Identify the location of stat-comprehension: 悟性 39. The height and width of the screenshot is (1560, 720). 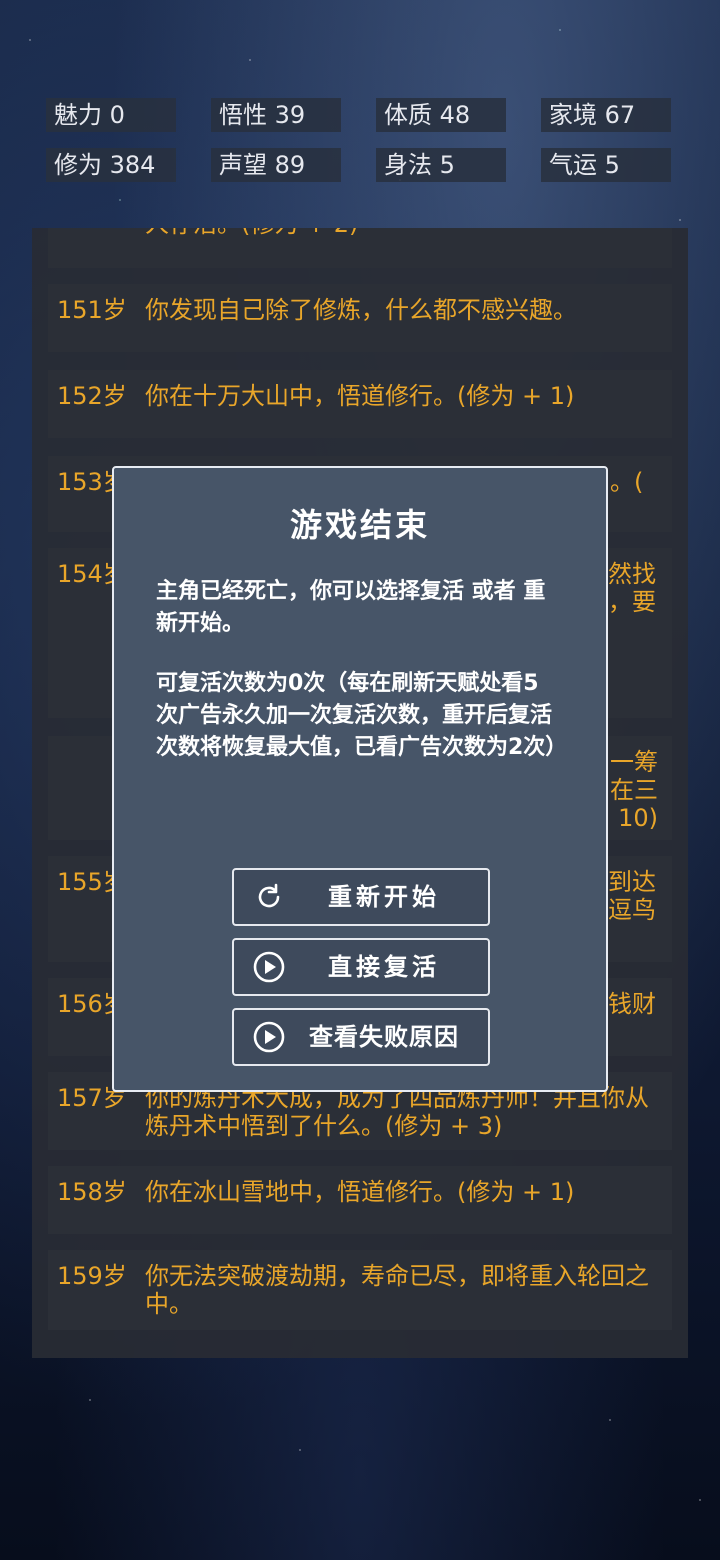
(276, 115).